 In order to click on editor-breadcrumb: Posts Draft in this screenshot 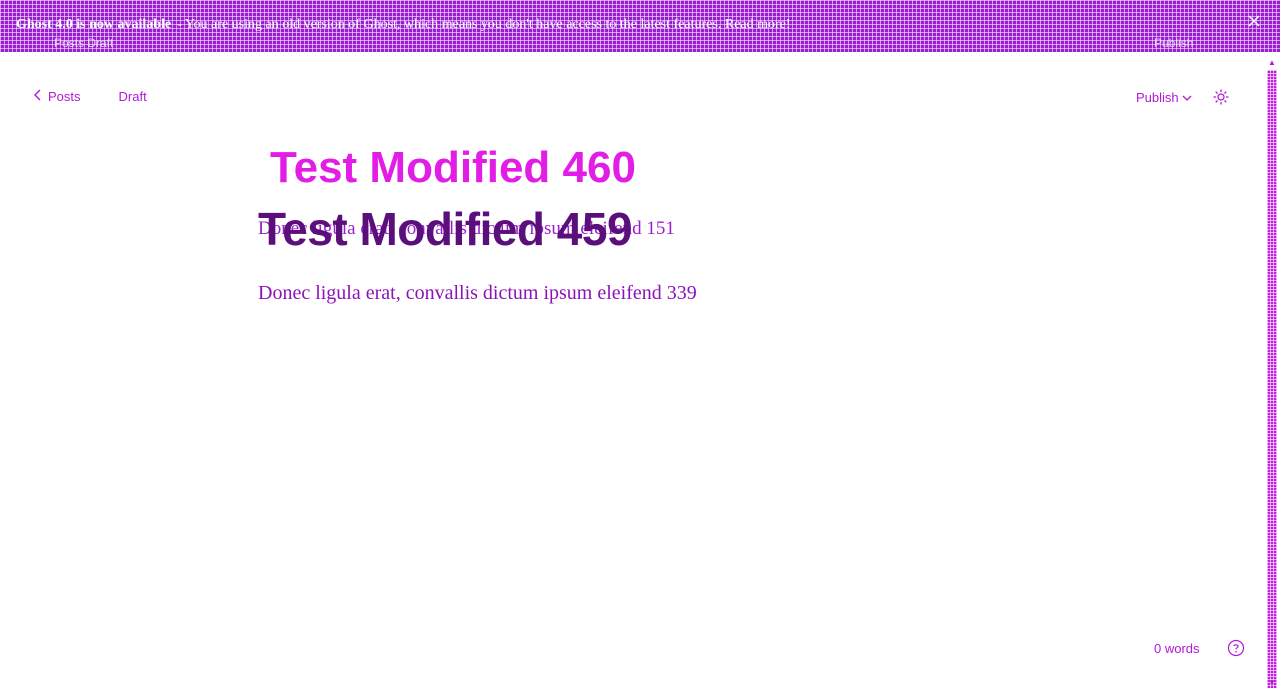, I will do `click(90, 96)`.